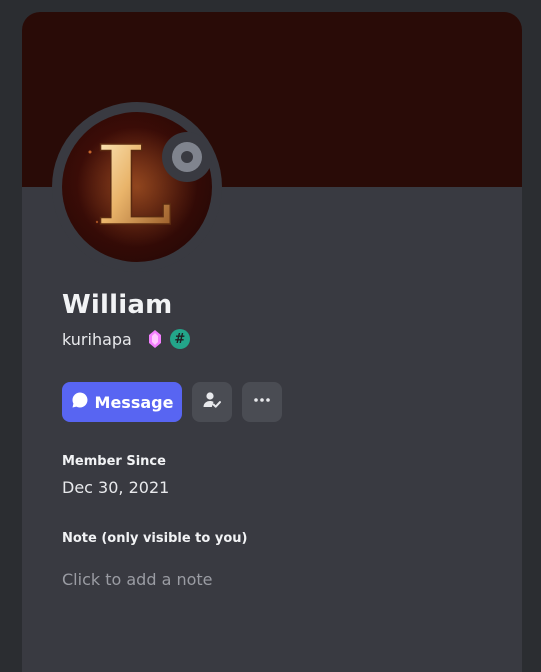 The height and width of the screenshot is (672, 541). Describe the element at coordinates (277, 579) in the screenshot. I see `note-input` at that location.